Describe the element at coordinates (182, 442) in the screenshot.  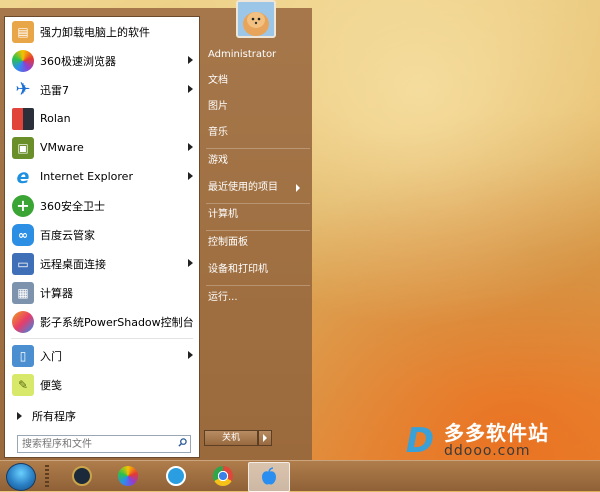
I see `search-icon` at that location.